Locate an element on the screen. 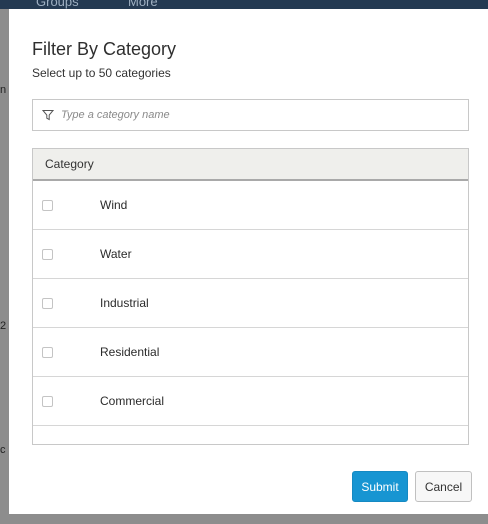  row-label: Industrial is located at coordinates (124, 303).